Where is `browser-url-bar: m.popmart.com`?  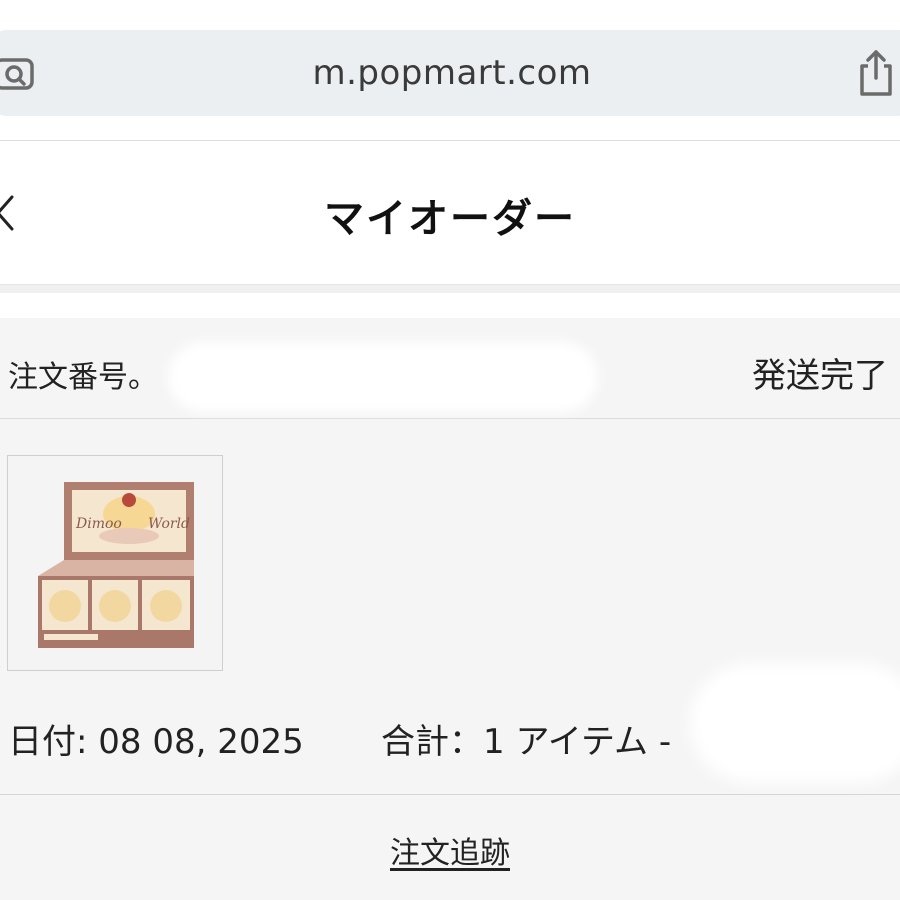 browser-url-bar: m.popmart.com is located at coordinates (450, 73).